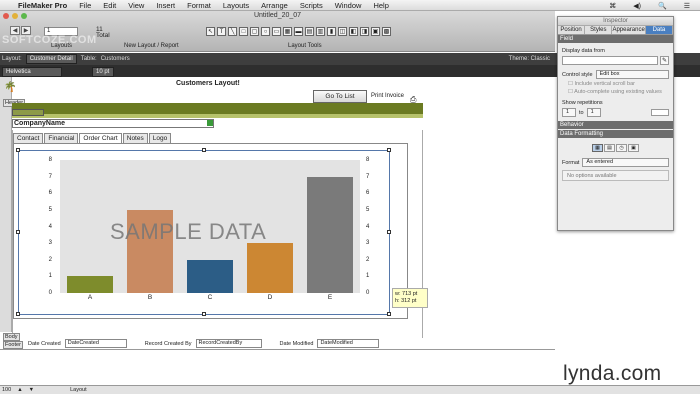 This screenshot has width=700, height=394. What do you see at coordinates (662, 6) in the screenshot?
I see `spotlight-icon: 🔍` at bounding box center [662, 6].